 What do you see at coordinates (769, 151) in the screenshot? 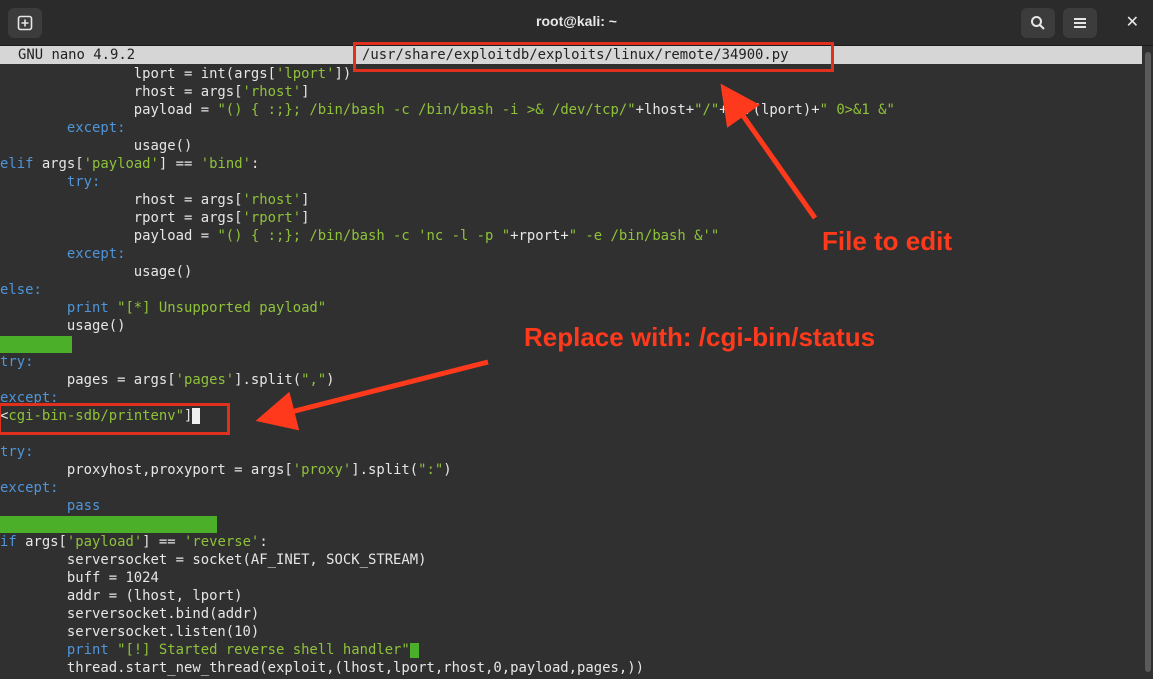
I see `arrow-to-file-path` at bounding box center [769, 151].